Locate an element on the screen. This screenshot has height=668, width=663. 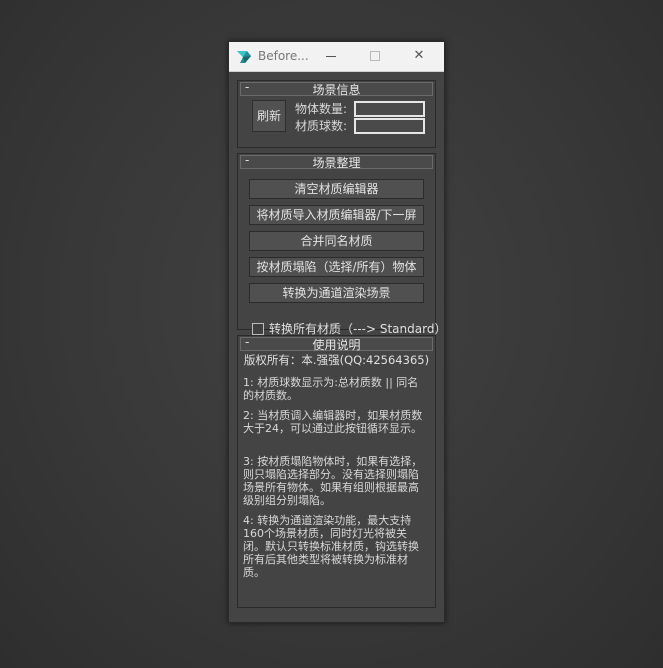
merge-same-name-materials-button: 合并同名材质 is located at coordinates (336, 241).